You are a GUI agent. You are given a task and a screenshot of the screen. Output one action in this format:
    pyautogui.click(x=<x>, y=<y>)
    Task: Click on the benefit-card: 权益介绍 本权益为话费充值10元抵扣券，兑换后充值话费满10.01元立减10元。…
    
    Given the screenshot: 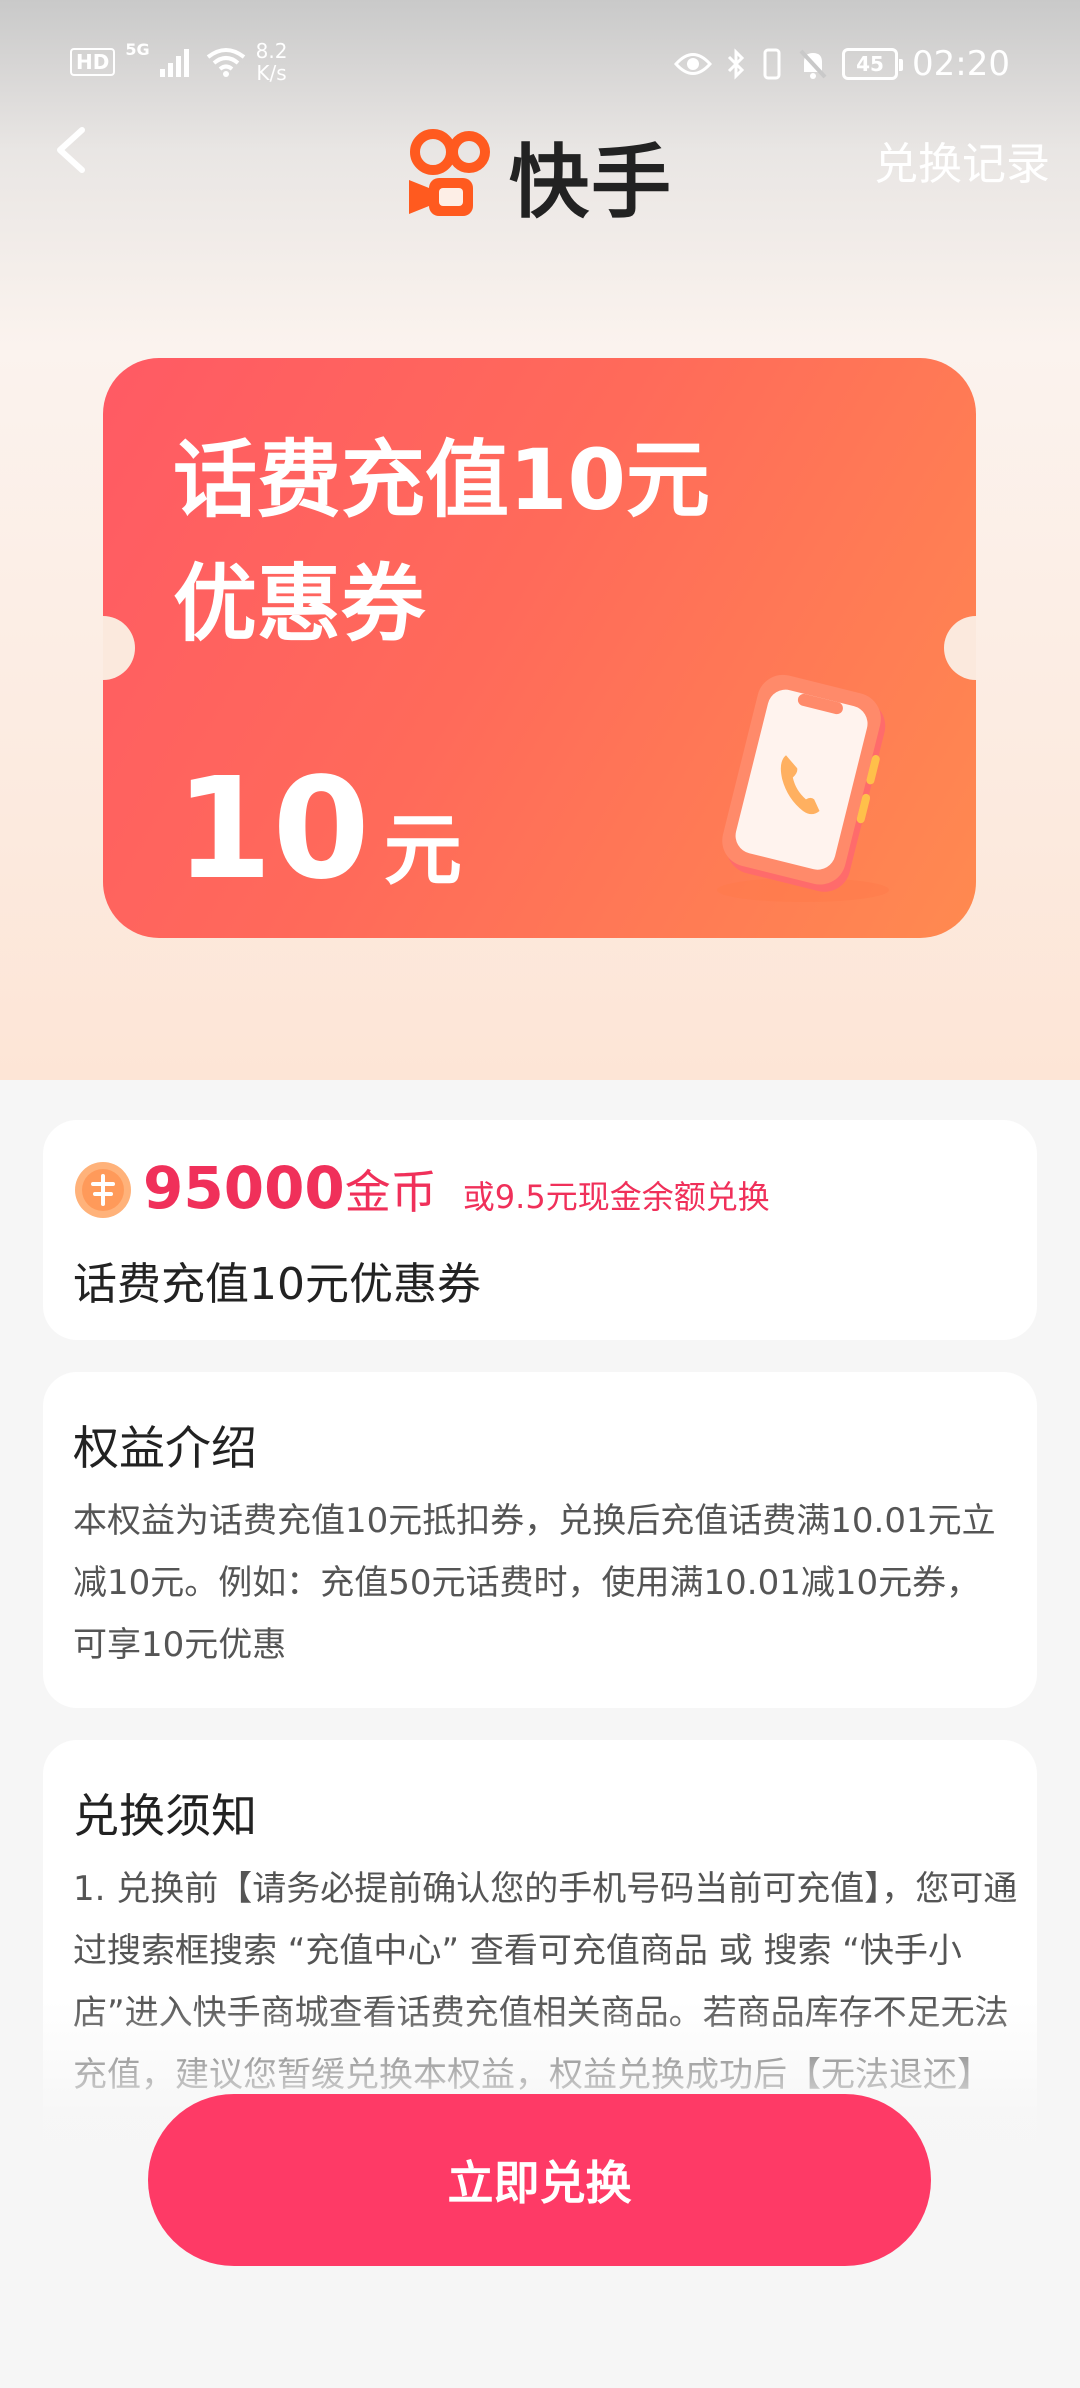 What is the action you would take?
    pyautogui.click(x=540, y=1540)
    